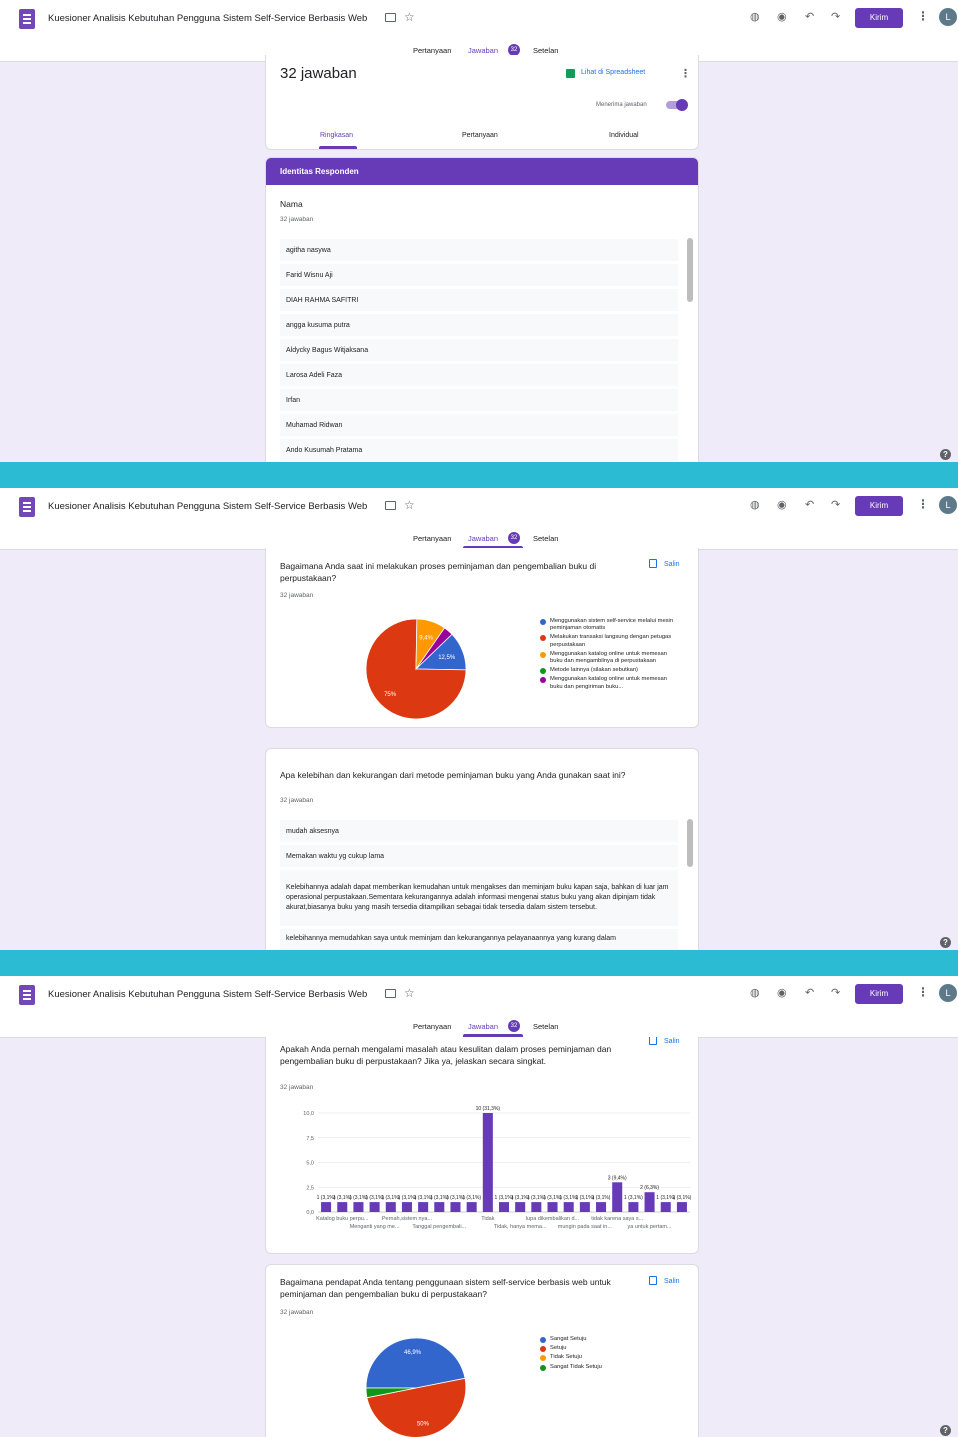  What do you see at coordinates (482, 171) in the screenshot?
I see `section-header: Identitas Responden` at bounding box center [482, 171].